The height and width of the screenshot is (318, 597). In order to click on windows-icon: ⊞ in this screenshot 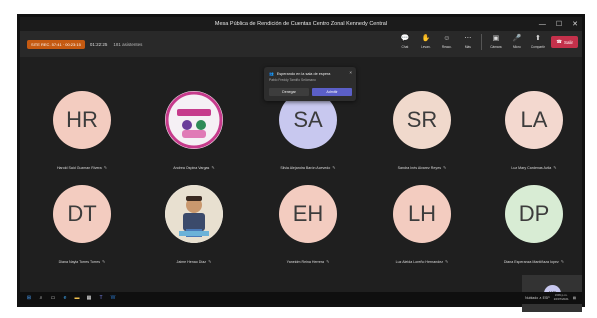, I will do `click(29, 298)`.